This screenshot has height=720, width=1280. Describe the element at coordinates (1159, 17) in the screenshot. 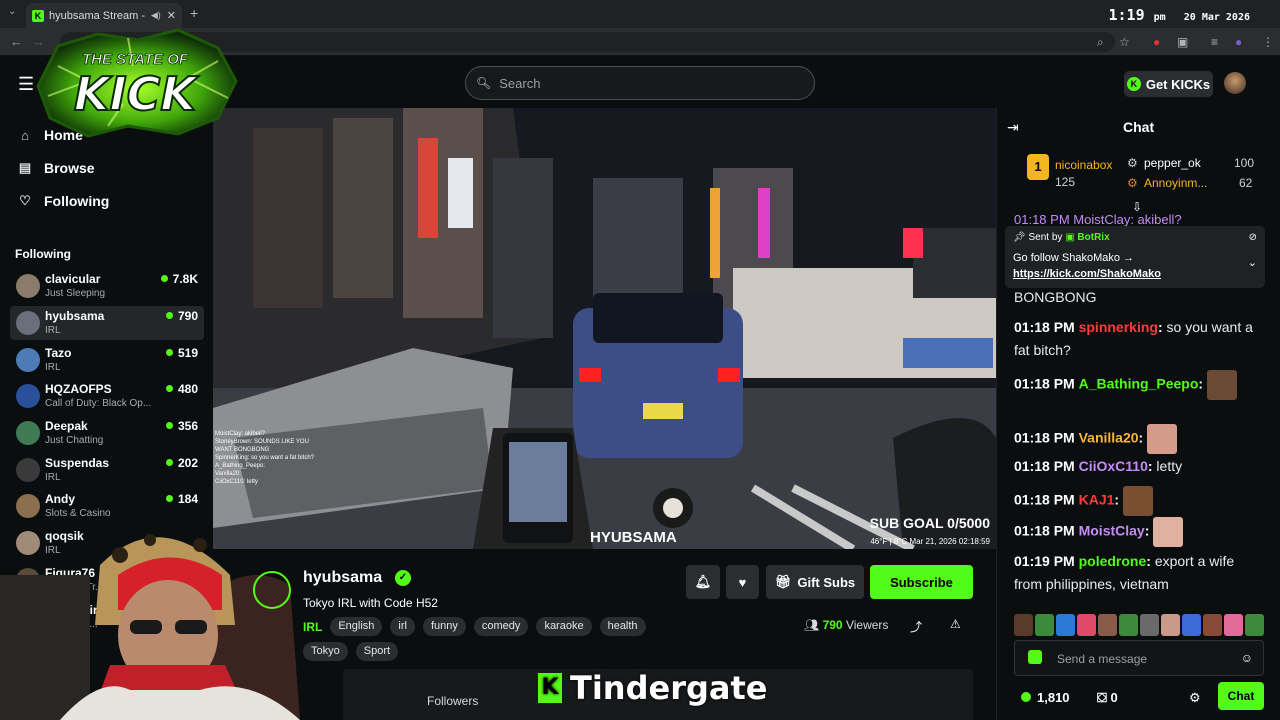

I see `clock-ampm: pm` at that location.